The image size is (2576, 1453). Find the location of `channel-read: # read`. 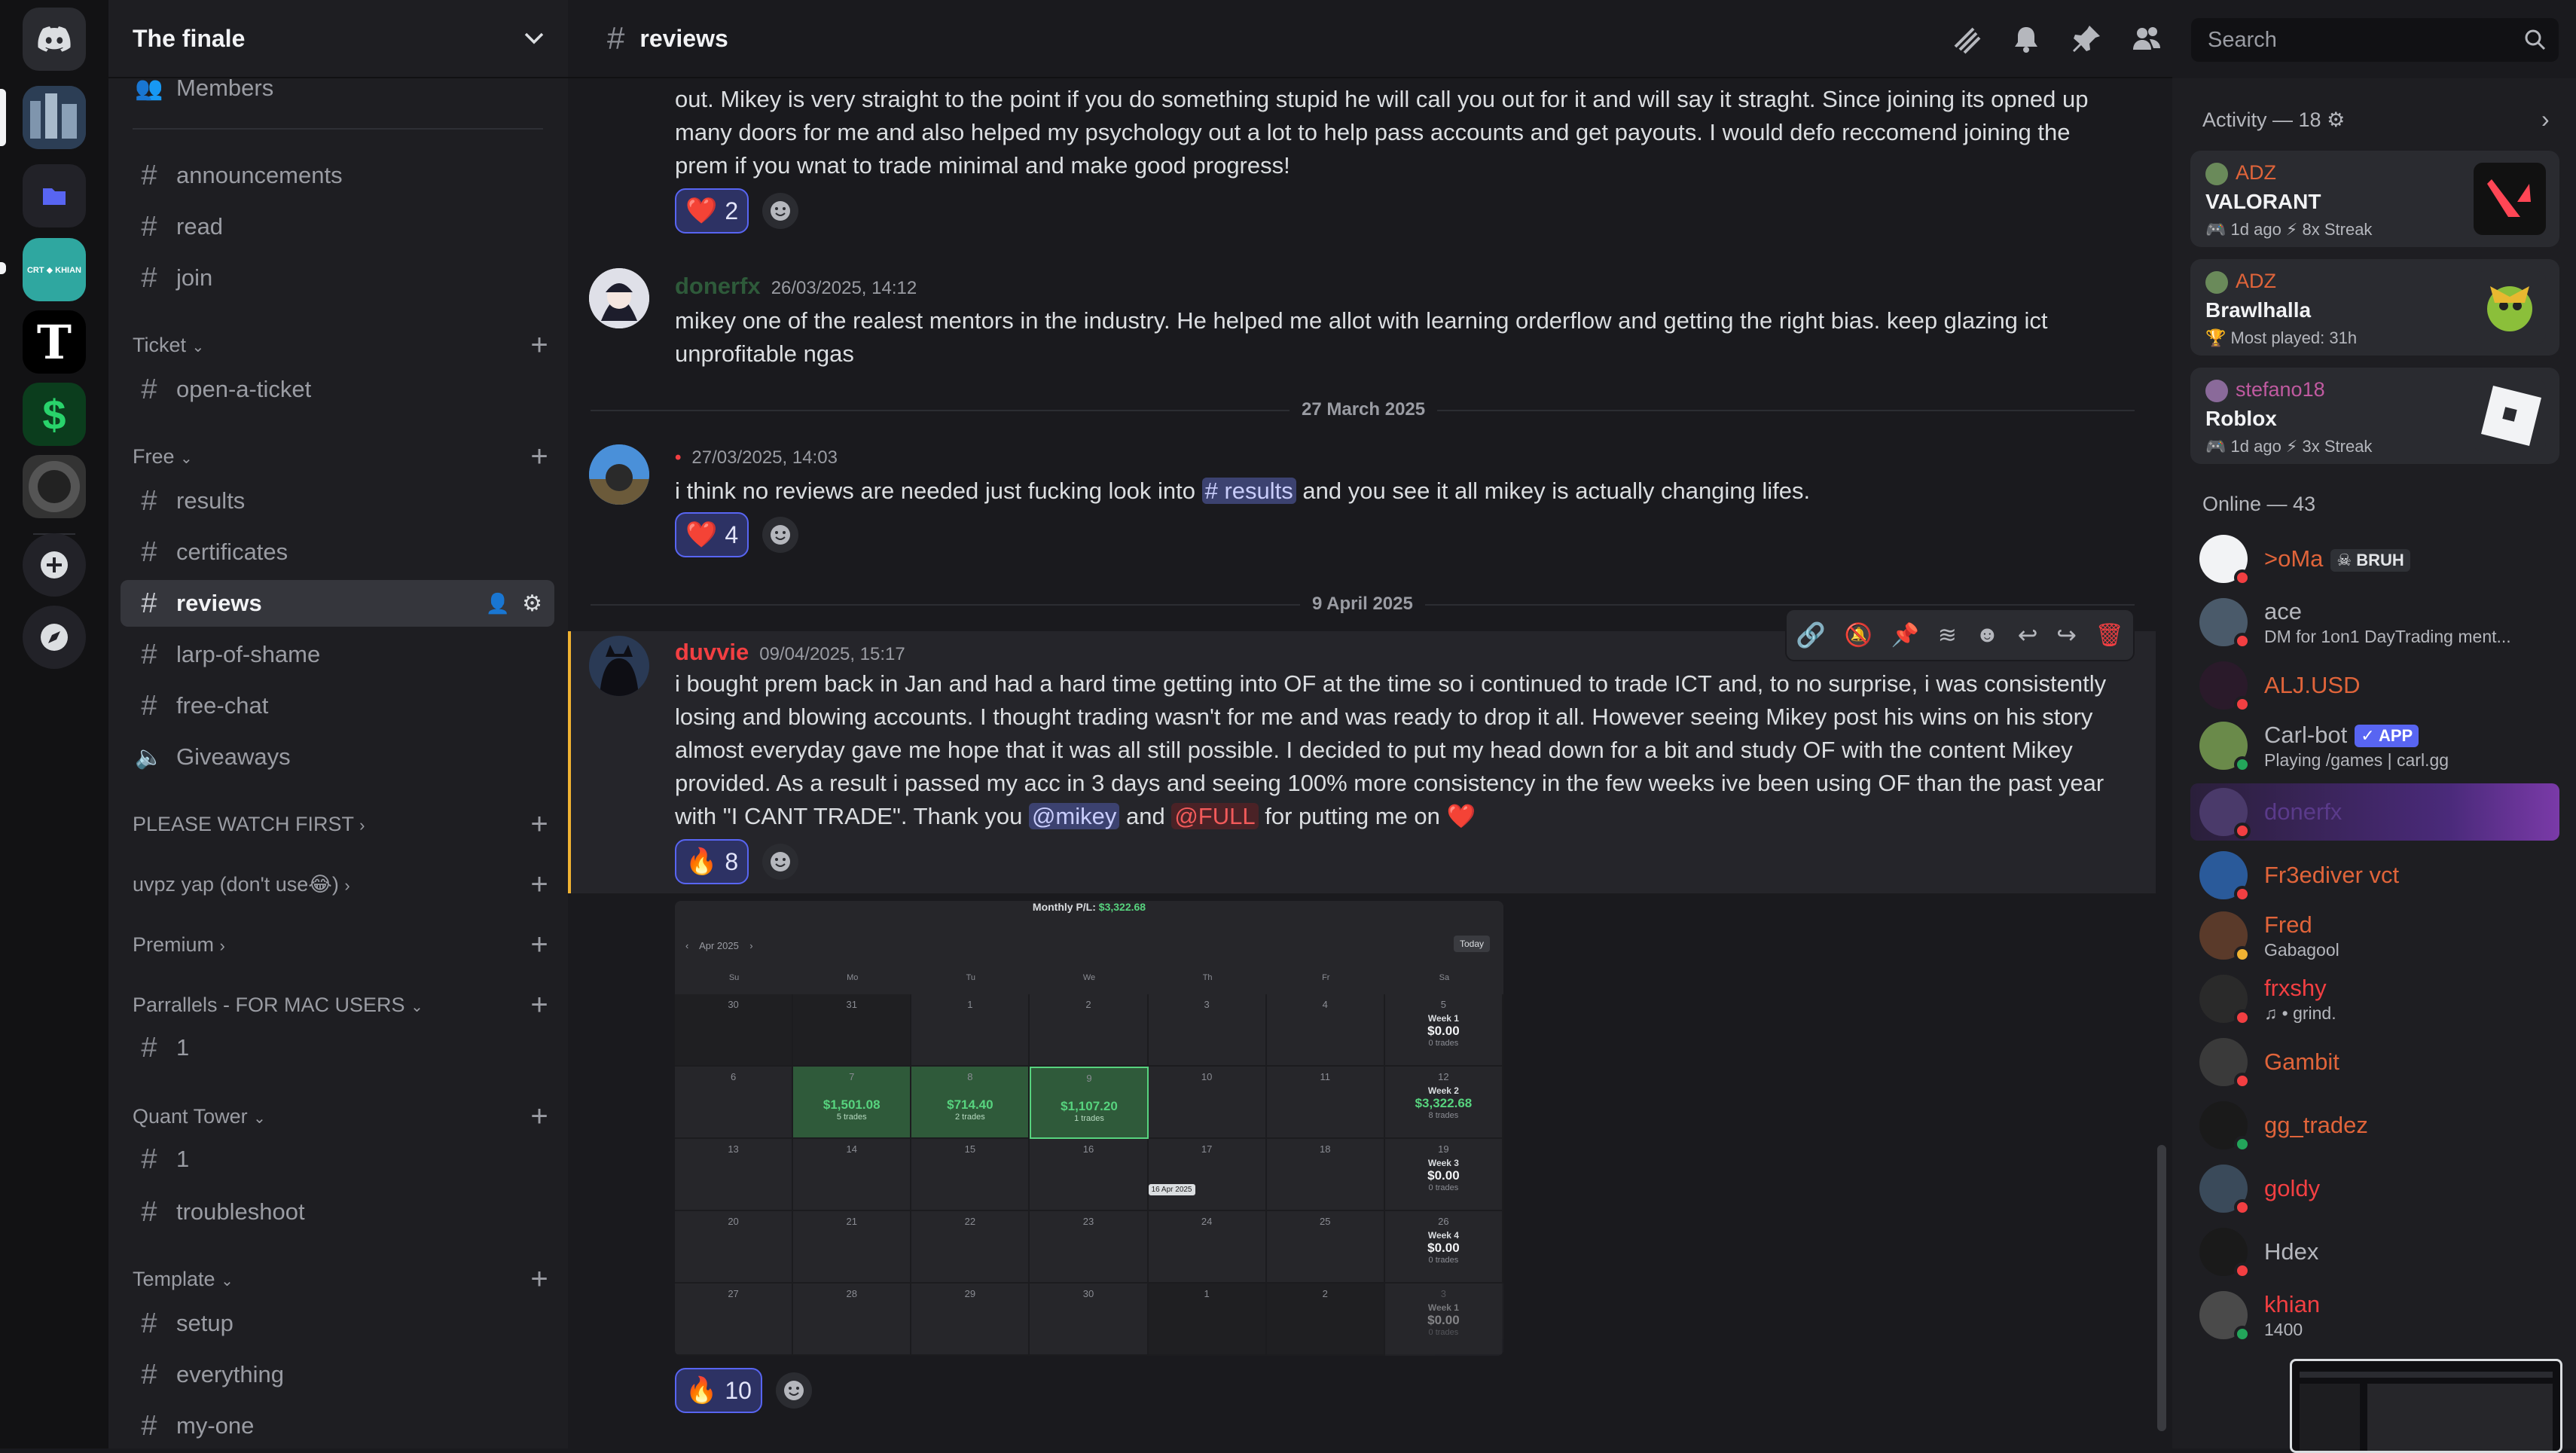

channel-read: # read is located at coordinates (338, 227).